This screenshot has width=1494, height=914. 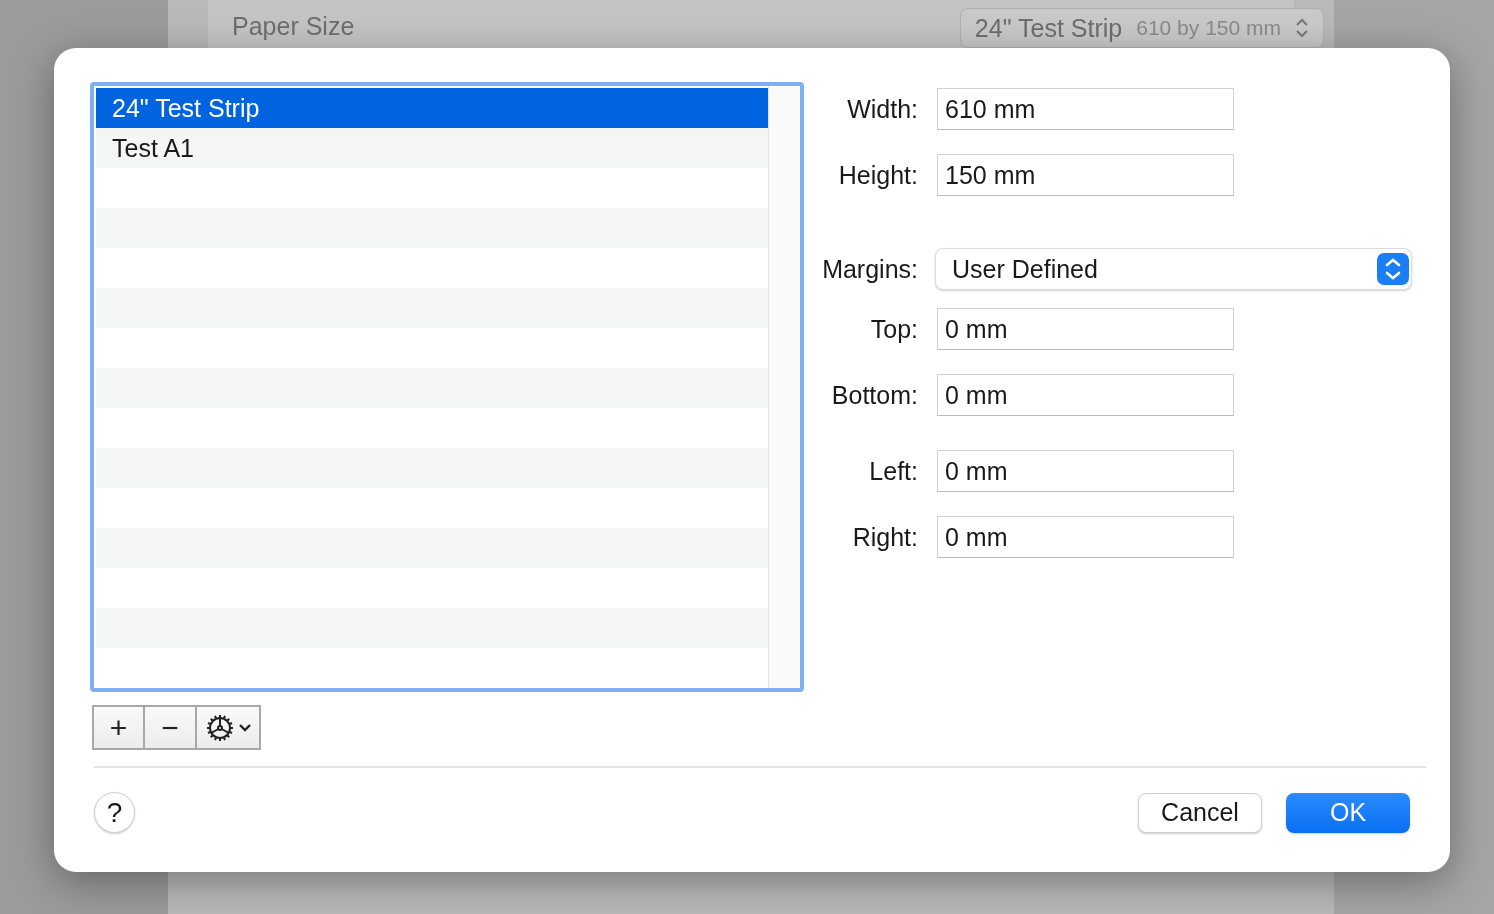 I want to click on field-label: Height:, so click(x=877, y=175).